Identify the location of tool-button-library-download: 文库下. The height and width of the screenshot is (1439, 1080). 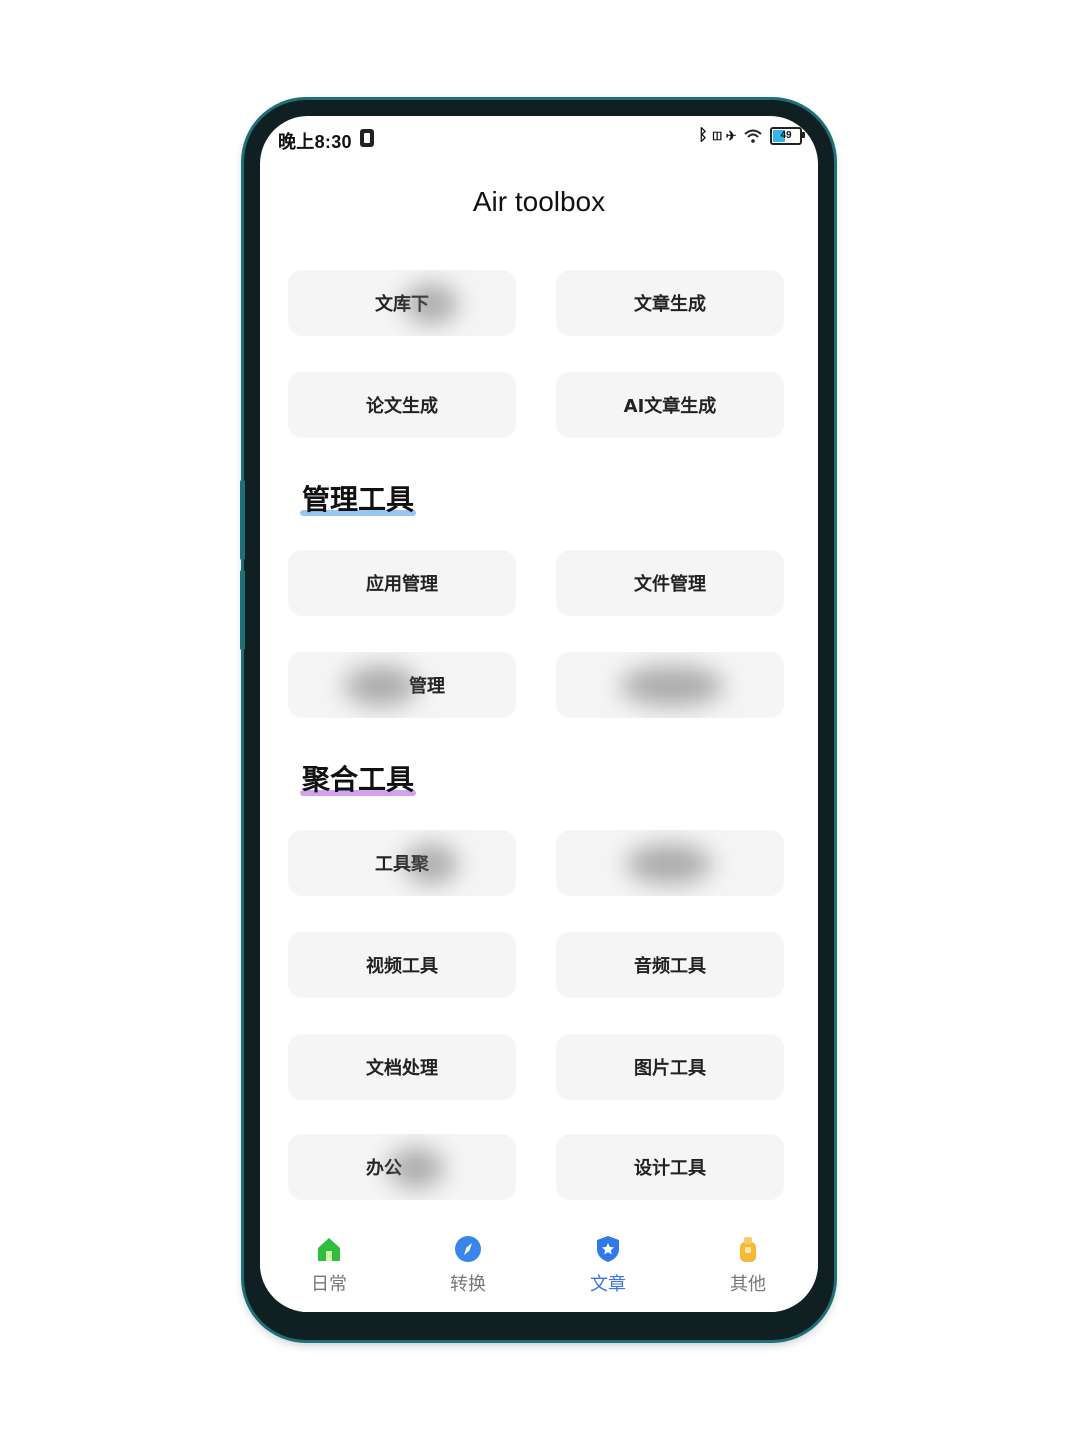
(402, 303).